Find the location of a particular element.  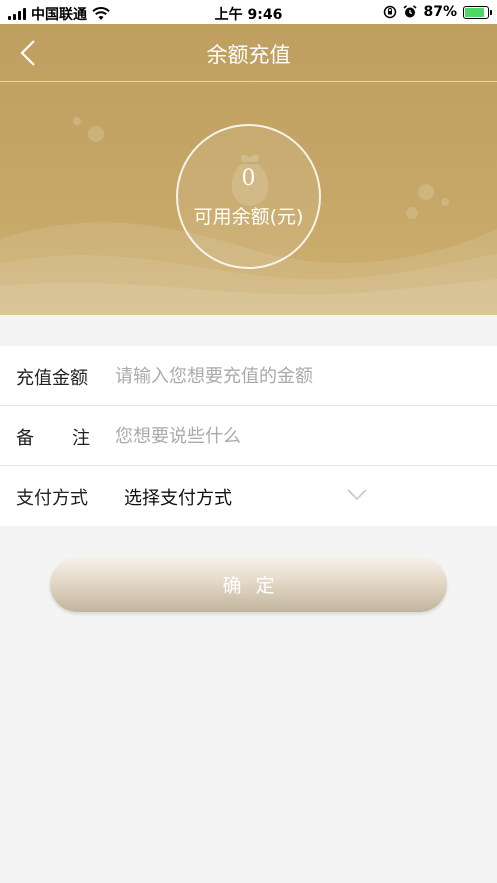

remark-row: 备注 is located at coordinates (248, 436).